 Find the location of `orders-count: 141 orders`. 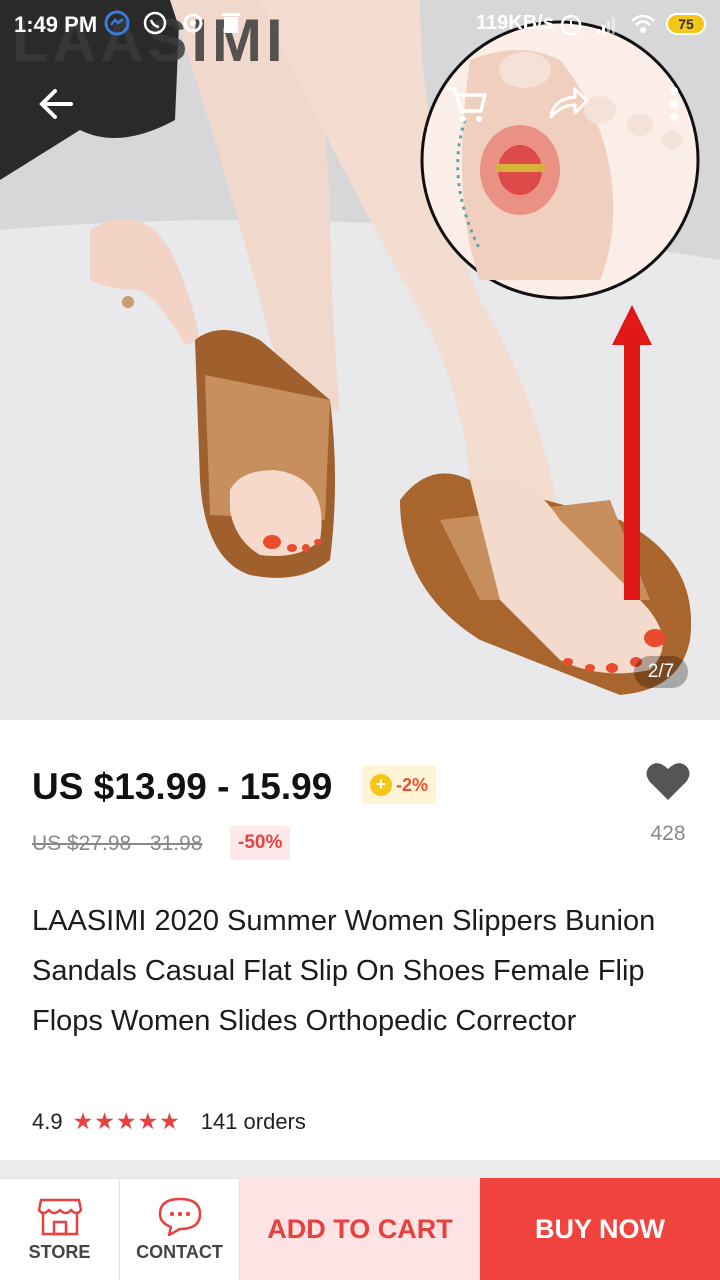

orders-count: 141 orders is located at coordinates (253, 1121).